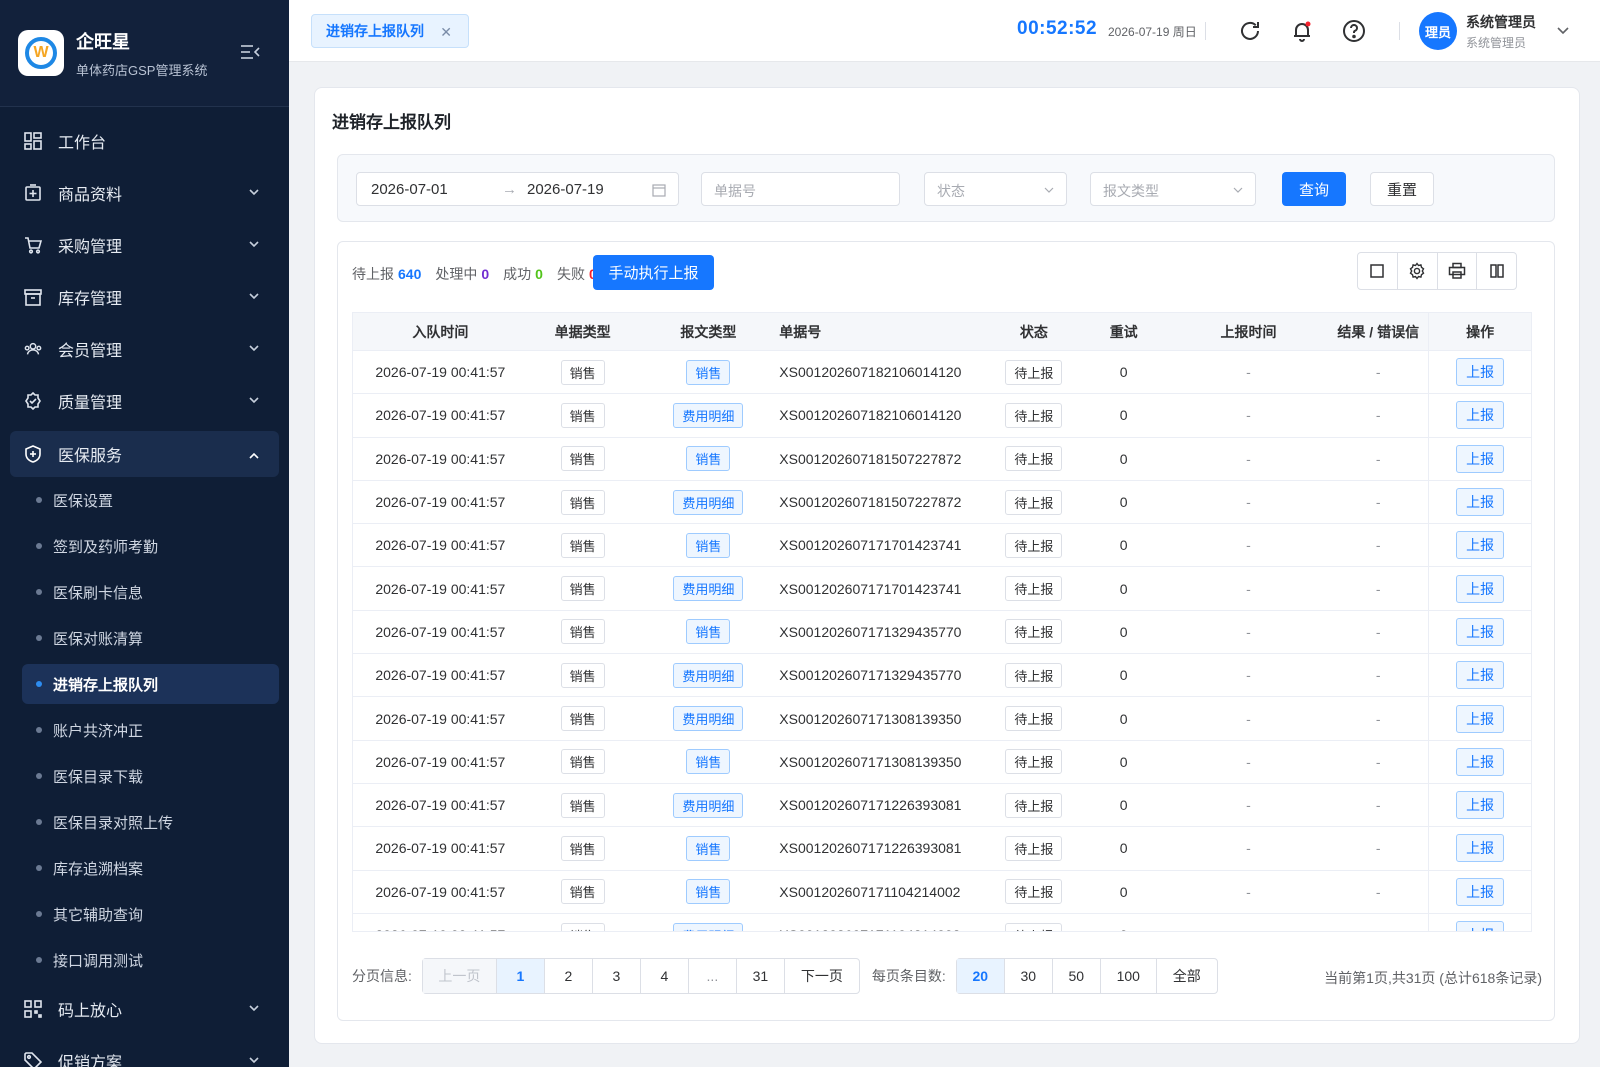 Image resolution: width=1600 pixels, height=1067 pixels. Describe the element at coordinates (653, 272) in the screenshot. I see `manual-report-button: 手动执行上报` at that location.